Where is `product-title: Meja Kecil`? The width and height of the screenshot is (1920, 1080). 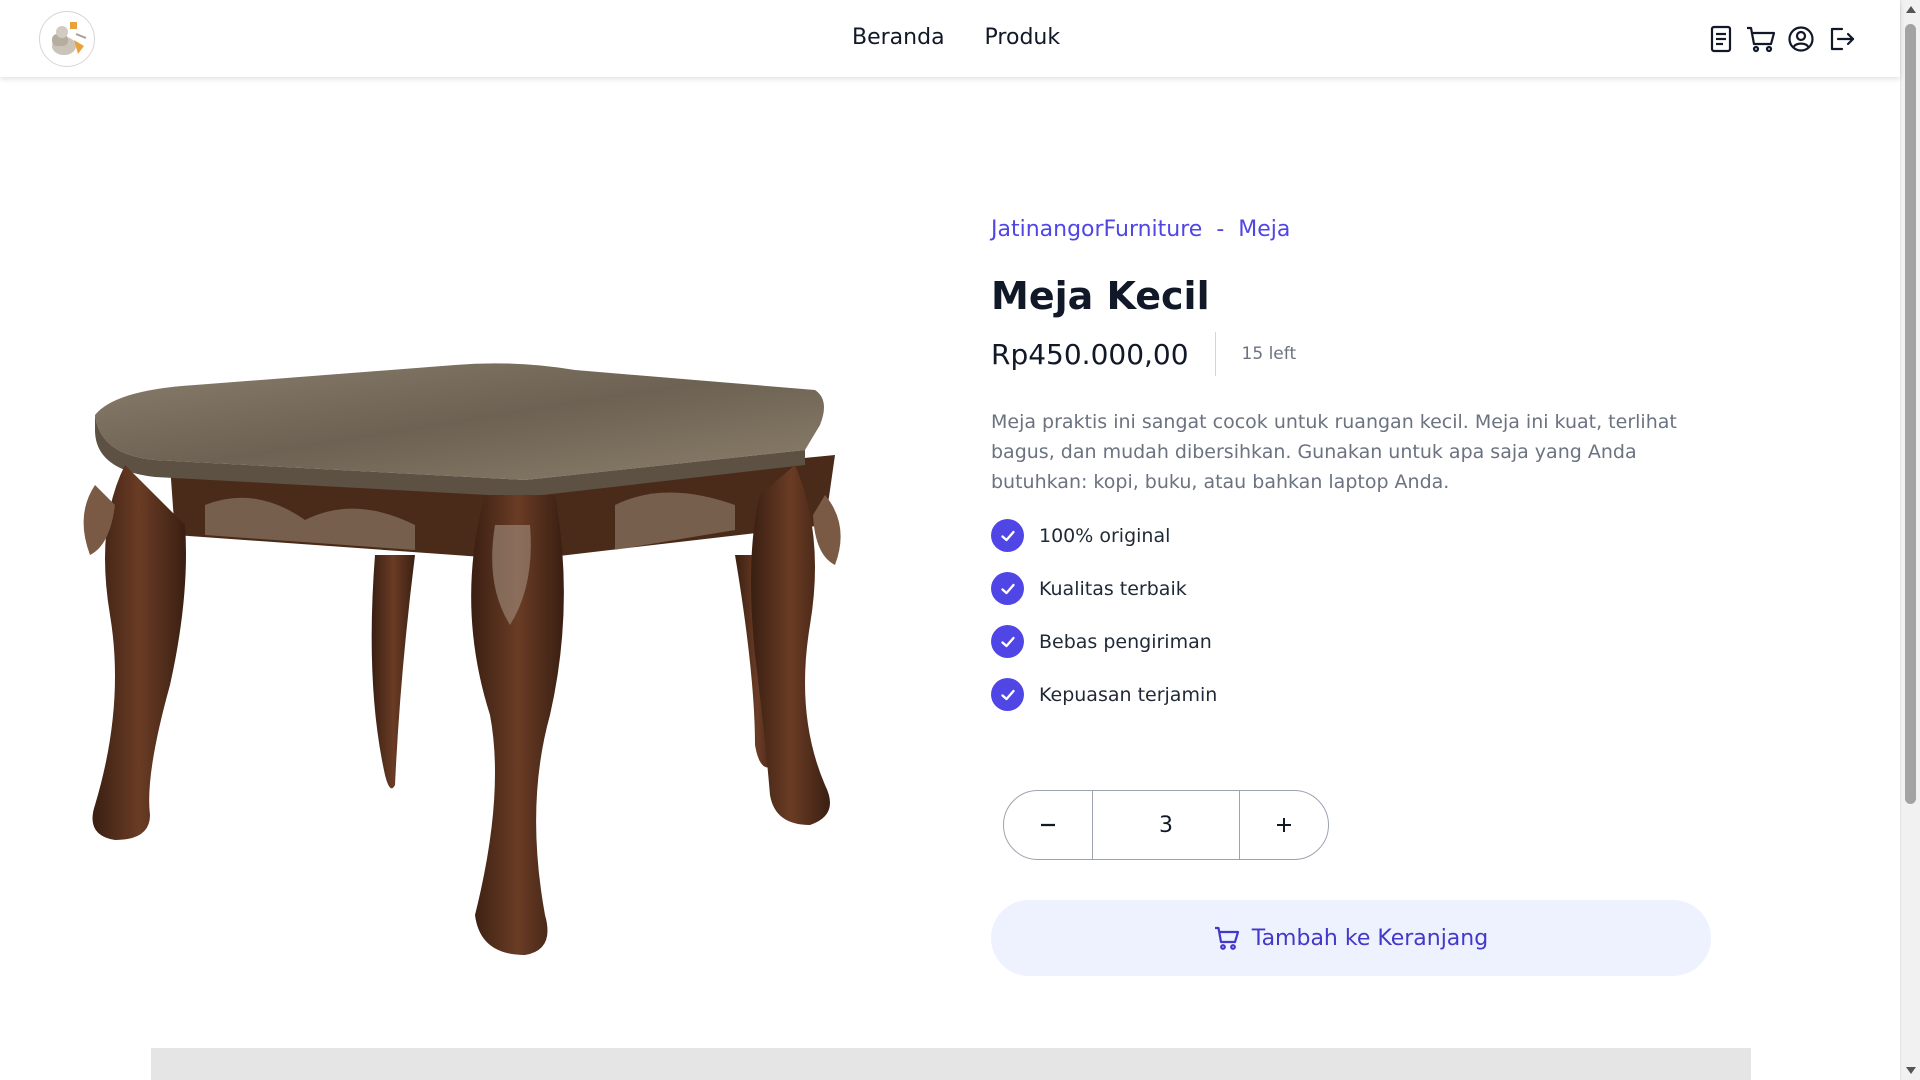 product-title: Meja Kecil is located at coordinates (1100, 296).